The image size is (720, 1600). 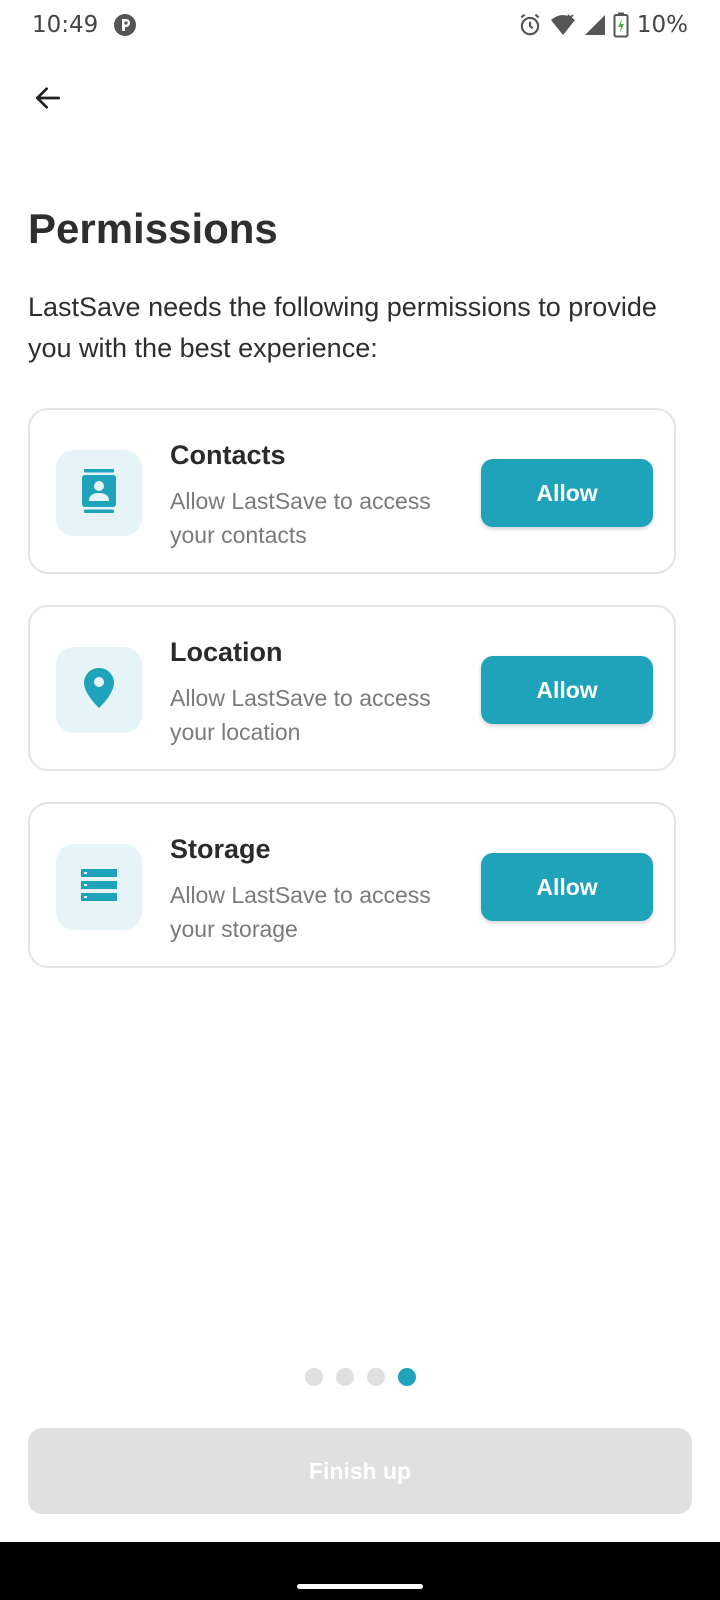 I want to click on storage-icon, so click(x=99, y=887).